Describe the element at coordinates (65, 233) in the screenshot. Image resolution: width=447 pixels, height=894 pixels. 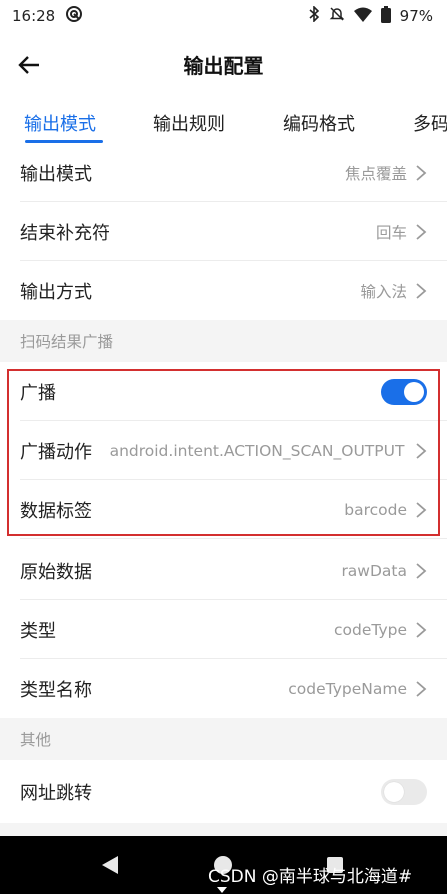
I see `row-label: 结束补充符` at that location.